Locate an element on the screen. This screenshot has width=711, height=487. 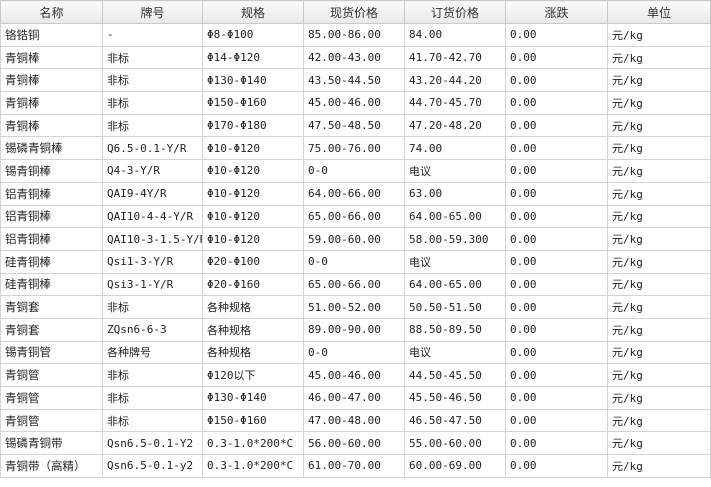
name-cell: 锡磷青铜带 is located at coordinates (51, 443).